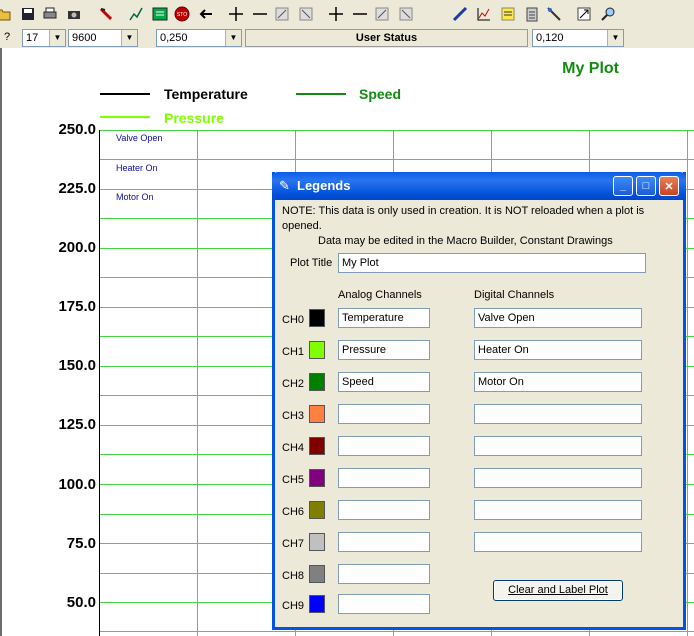 The width and height of the screenshot is (694, 636). Describe the element at coordinates (317, 446) in the screenshot. I see `color-swatch-ch4` at that location.